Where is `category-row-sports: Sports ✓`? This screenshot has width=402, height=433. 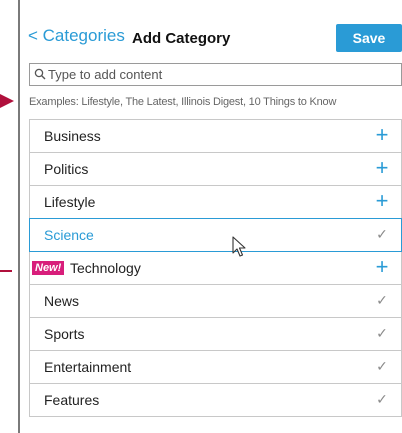 category-row-sports: Sports ✓ is located at coordinates (215, 334).